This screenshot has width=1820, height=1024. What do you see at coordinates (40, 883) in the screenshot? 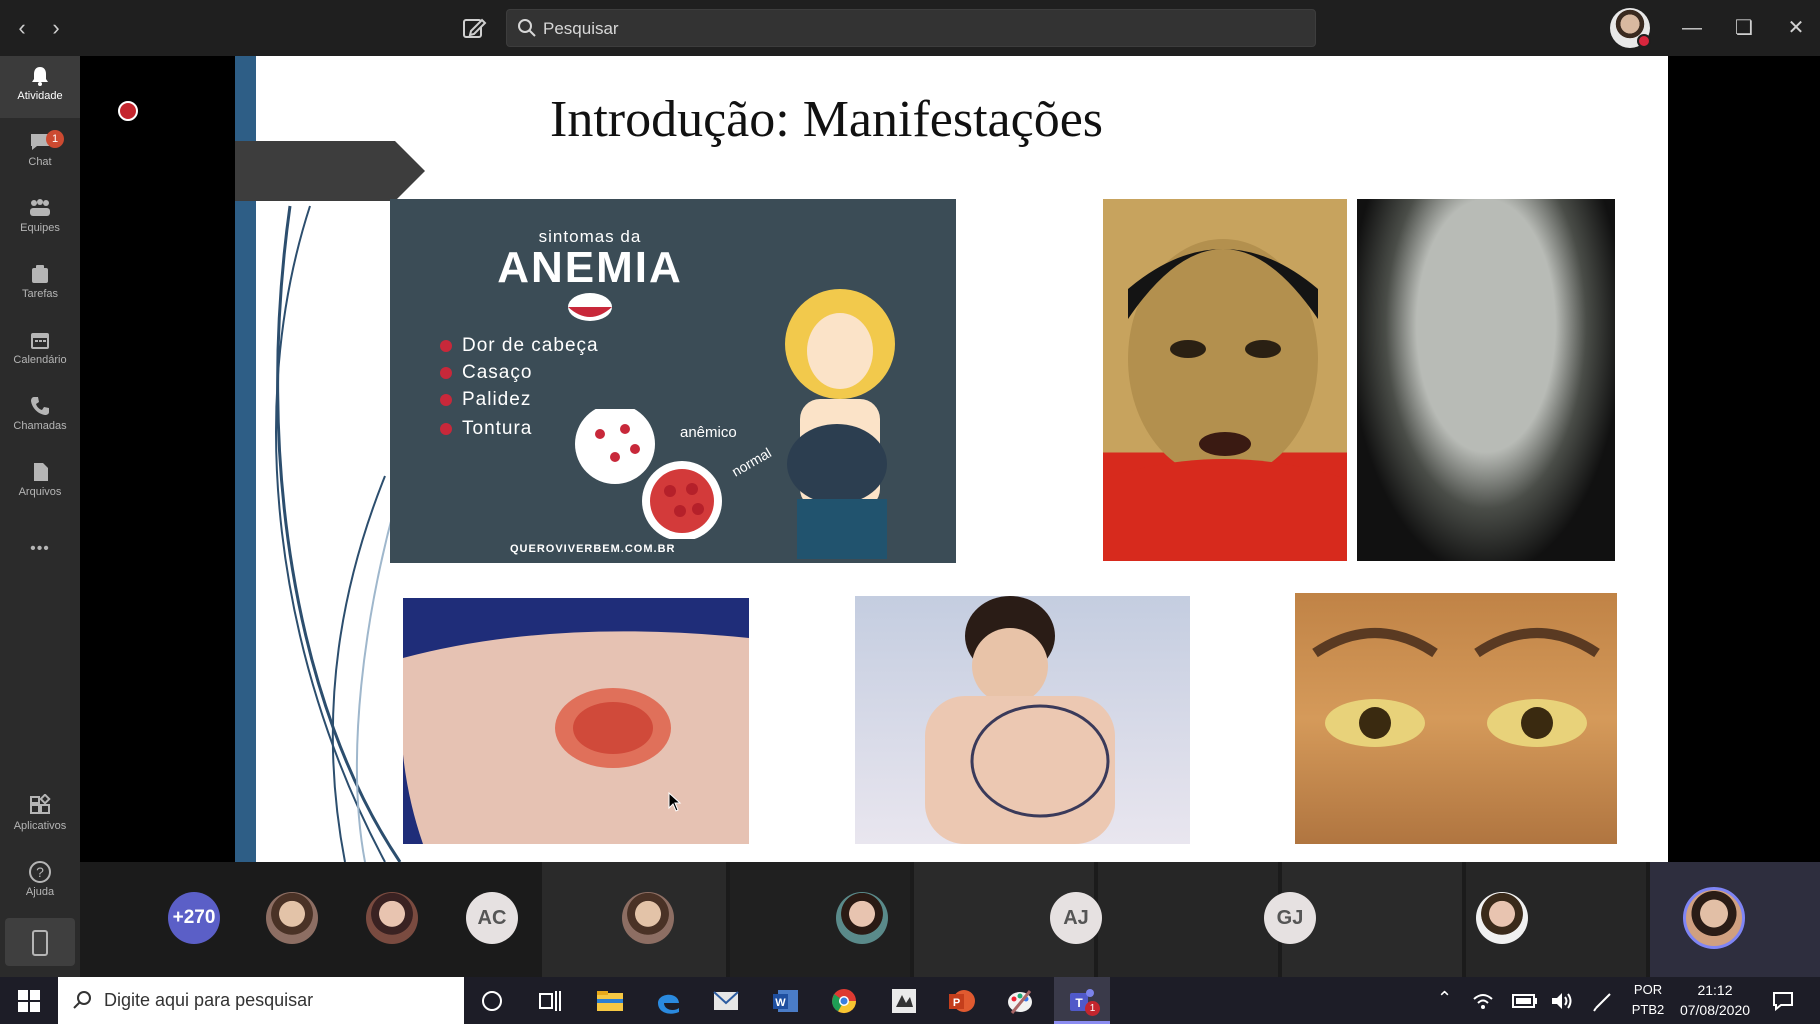
I see `rail-item-help: ? Ajuda` at bounding box center [40, 883].